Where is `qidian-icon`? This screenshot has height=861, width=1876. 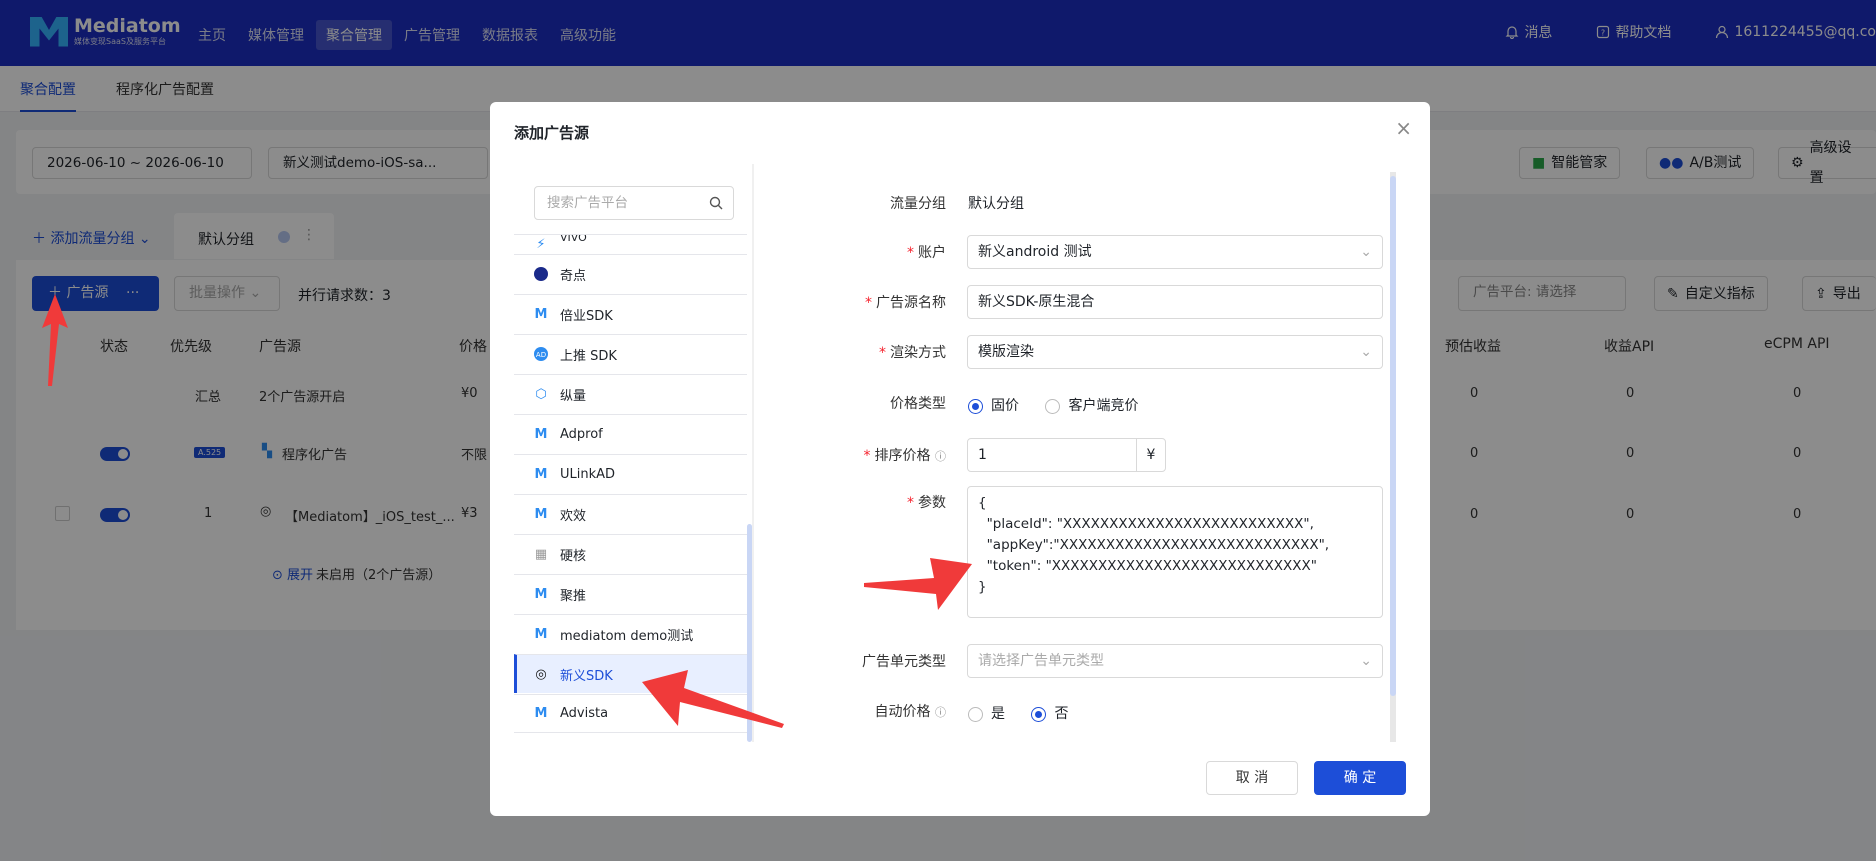
qidian-icon is located at coordinates (541, 274).